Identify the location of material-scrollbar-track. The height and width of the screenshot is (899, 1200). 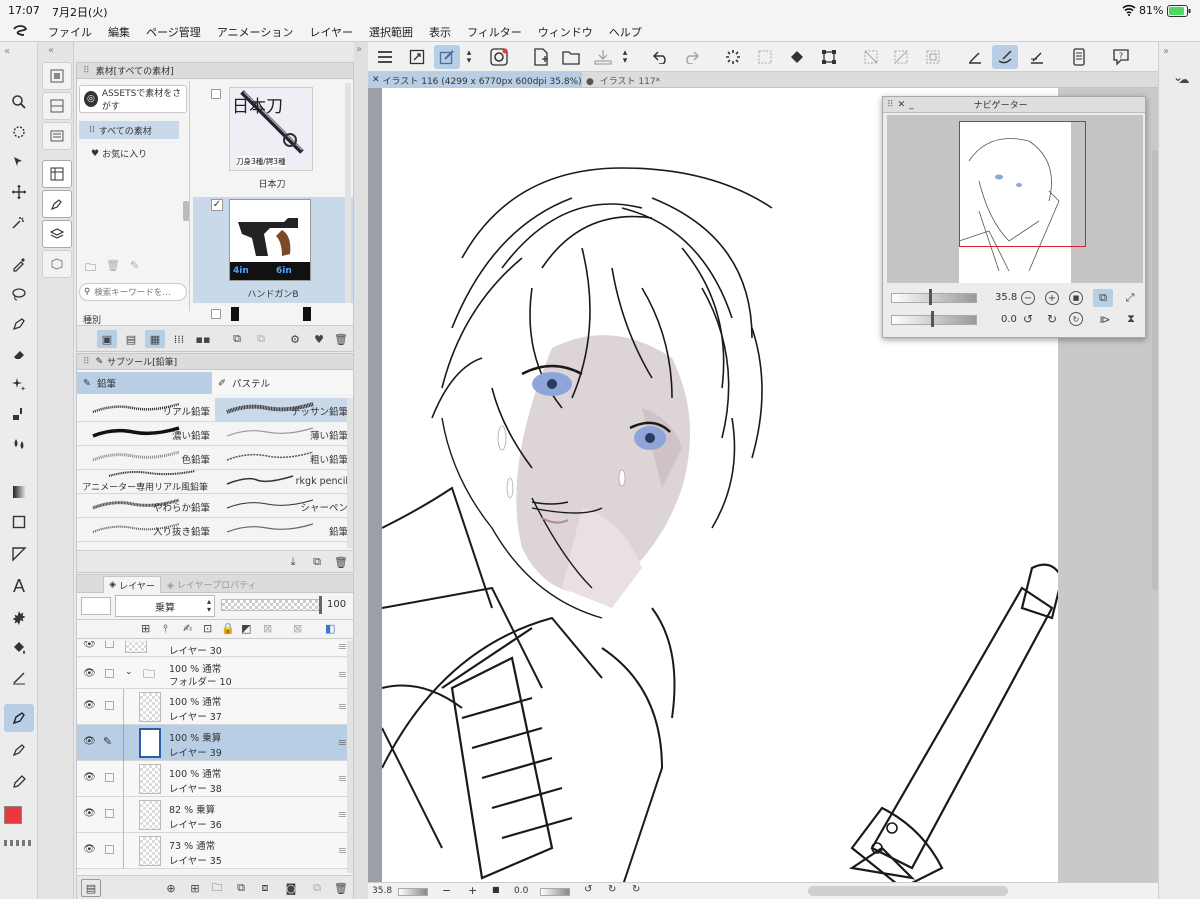
(348, 193).